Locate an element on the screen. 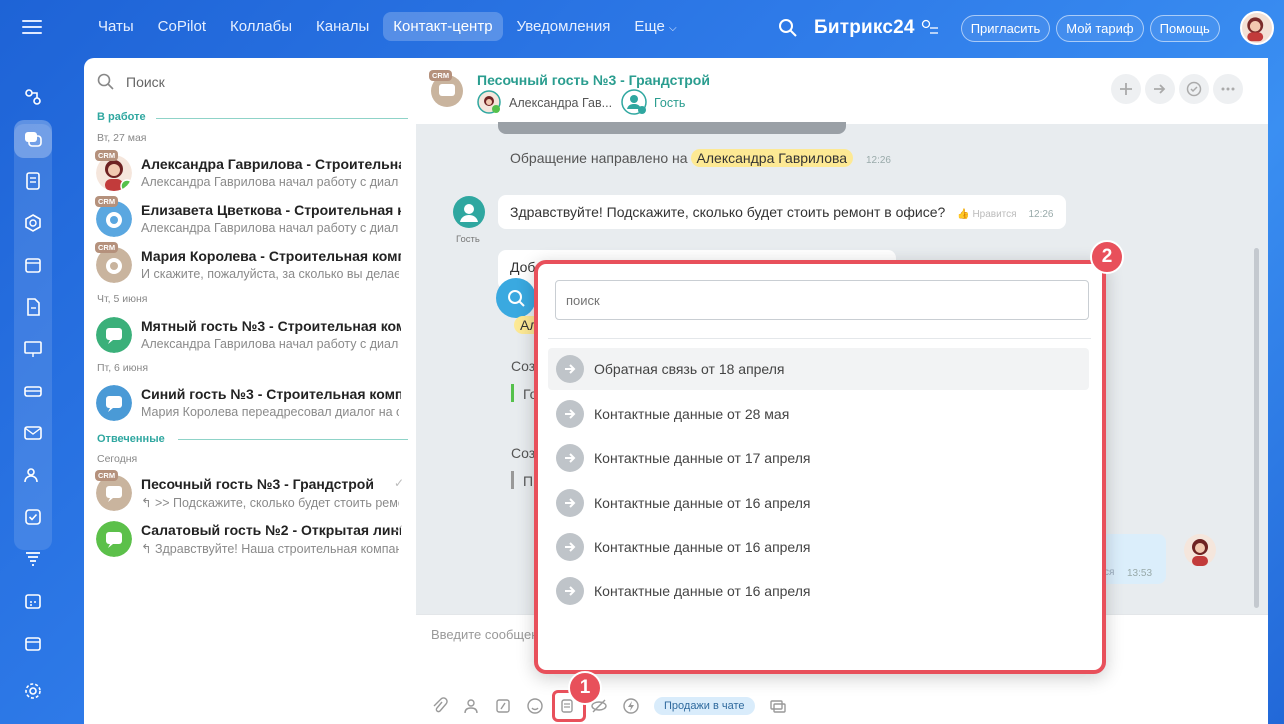 The image size is (1284, 724). screen-share-icon is located at coordinates (778, 706).